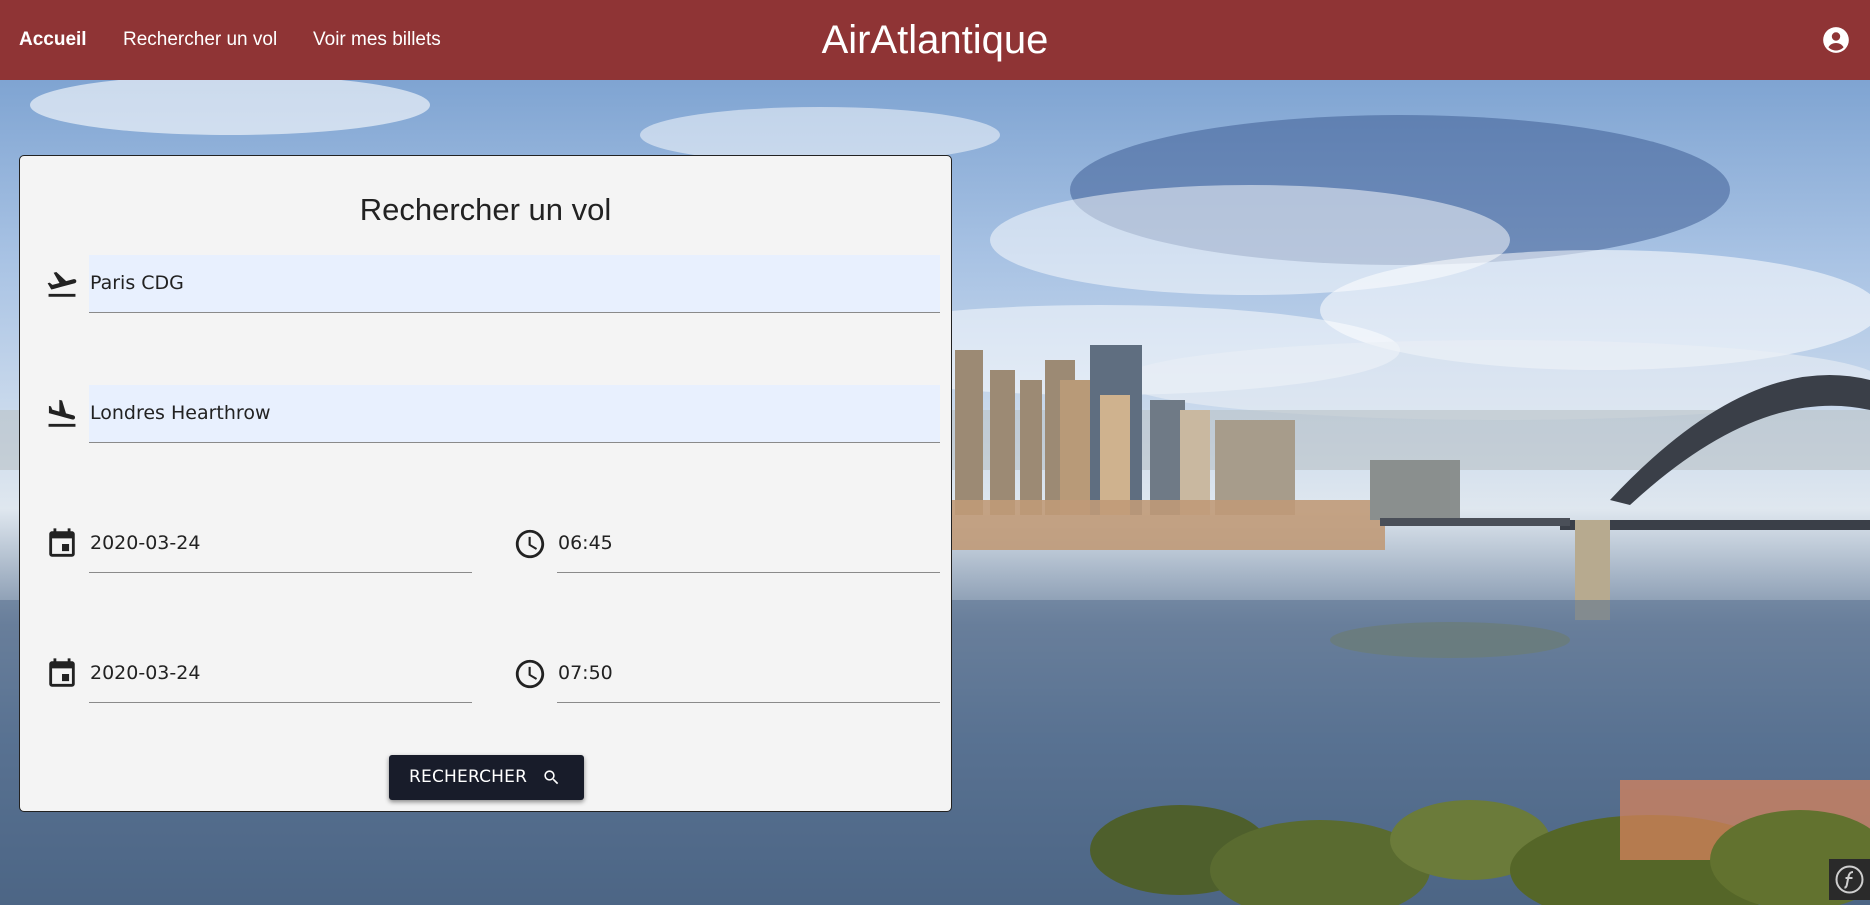 The height and width of the screenshot is (905, 1870). What do you see at coordinates (551, 777) in the screenshot?
I see `search-icon` at bounding box center [551, 777].